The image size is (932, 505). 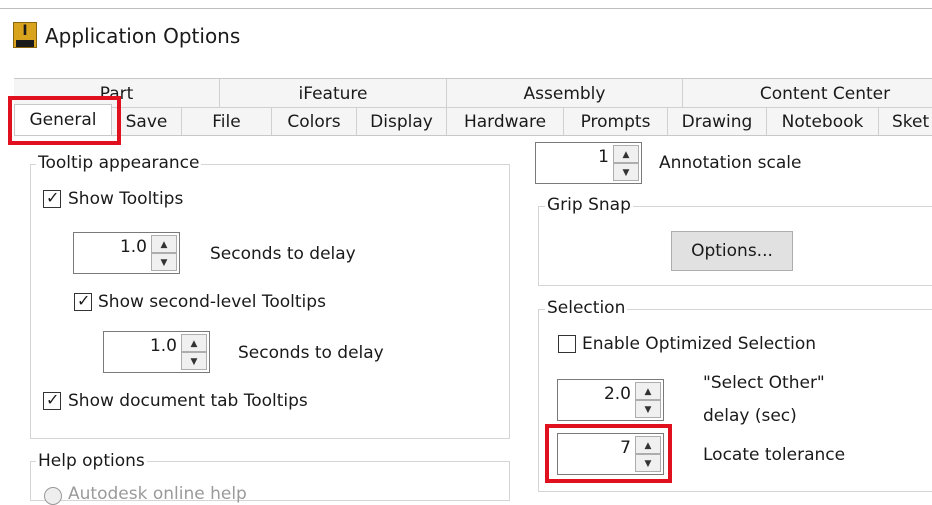 What do you see at coordinates (750, 416) in the screenshot?
I see `select-other-label-line2: delay (sec)` at bounding box center [750, 416].